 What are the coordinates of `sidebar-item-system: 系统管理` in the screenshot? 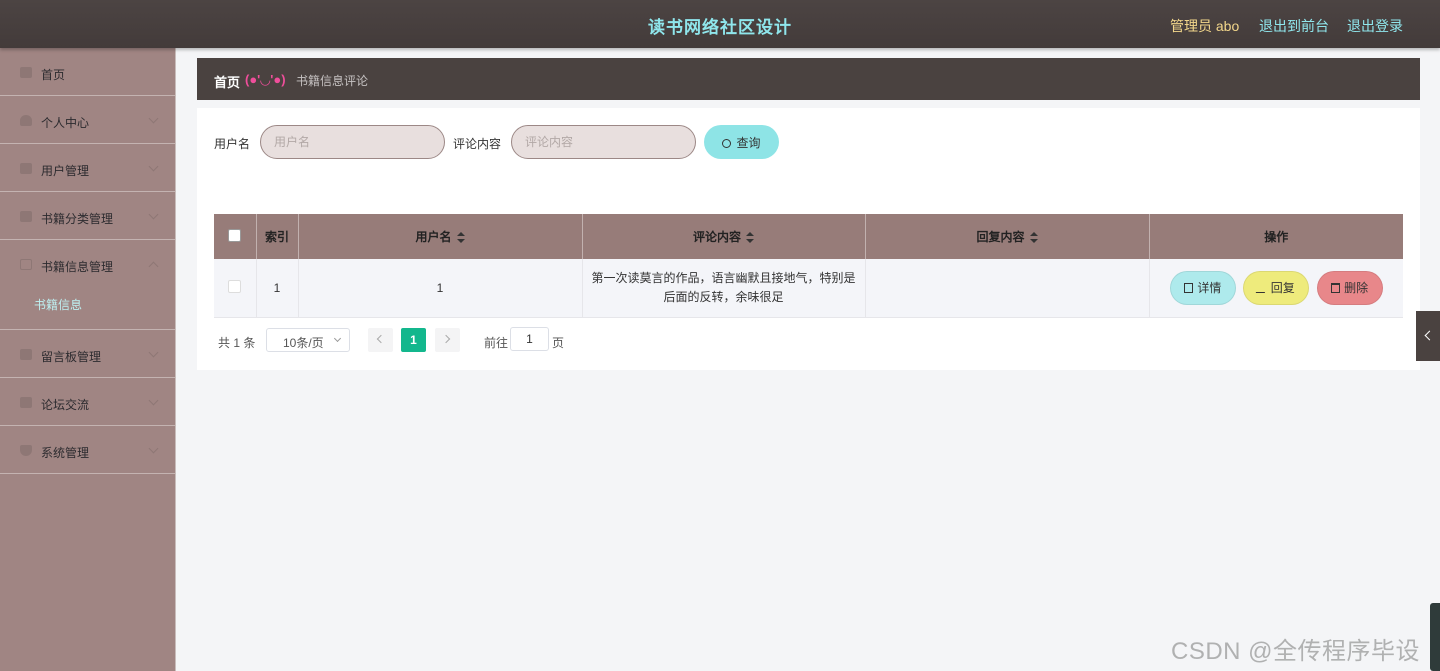 It's located at (87, 450).